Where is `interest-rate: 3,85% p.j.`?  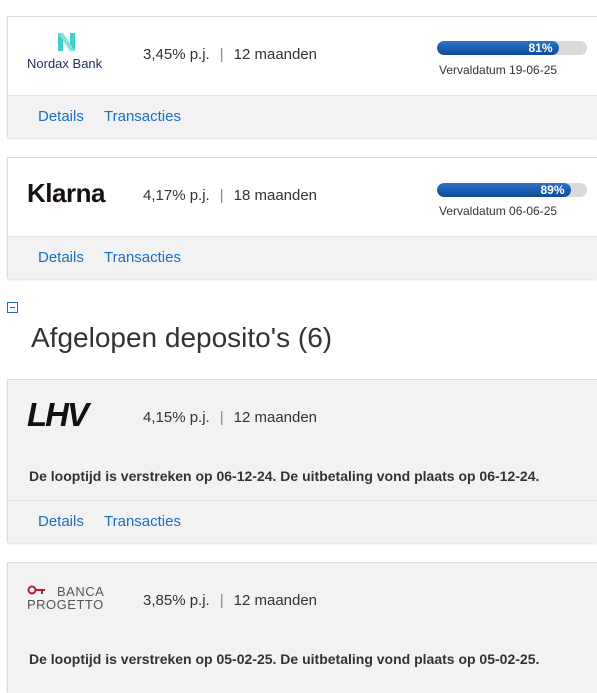
interest-rate: 3,85% p.j. is located at coordinates (176, 600).